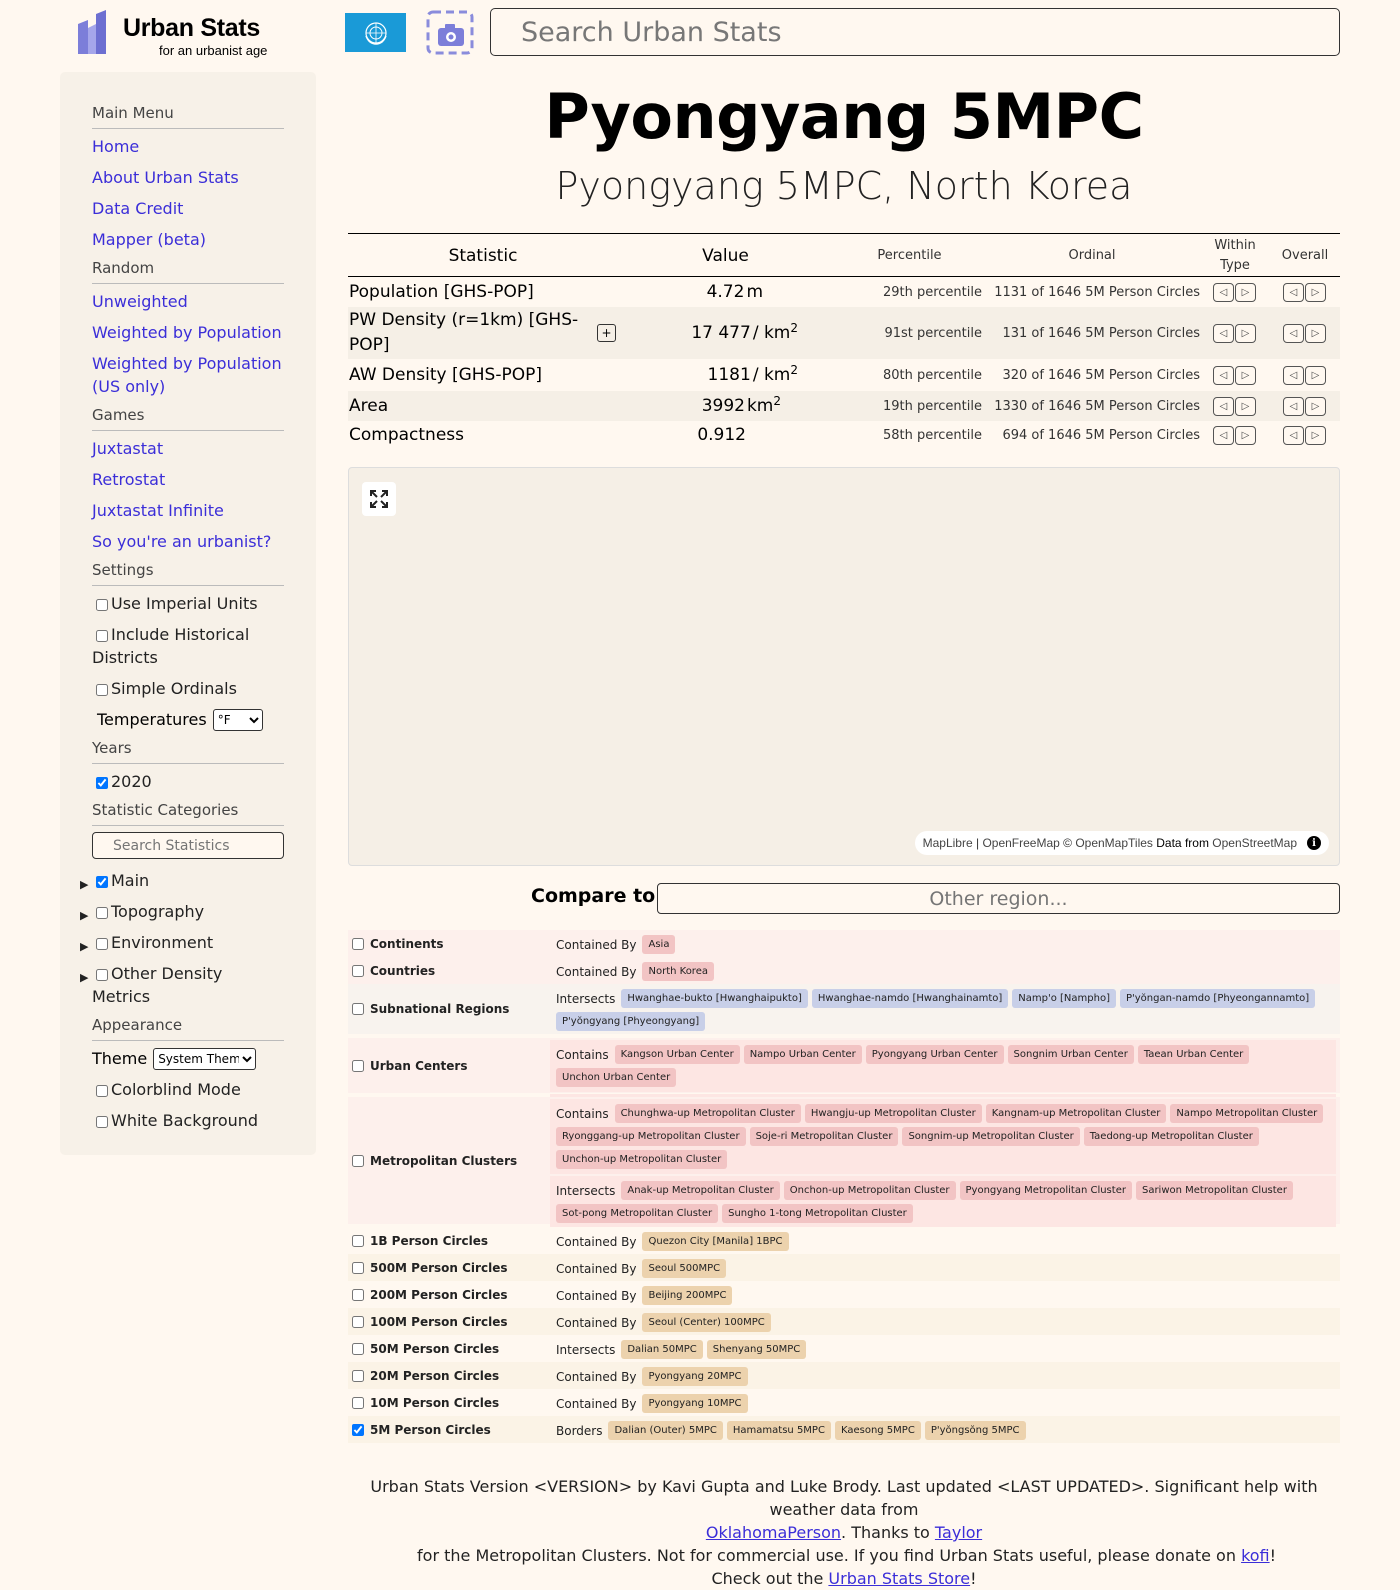 The width and height of the screenshot is (1400, 1590). What do you see at coordinates (102, 975) in the screenshot?
I see `category-other-density-checkbox` at bounding box center [102, 975].